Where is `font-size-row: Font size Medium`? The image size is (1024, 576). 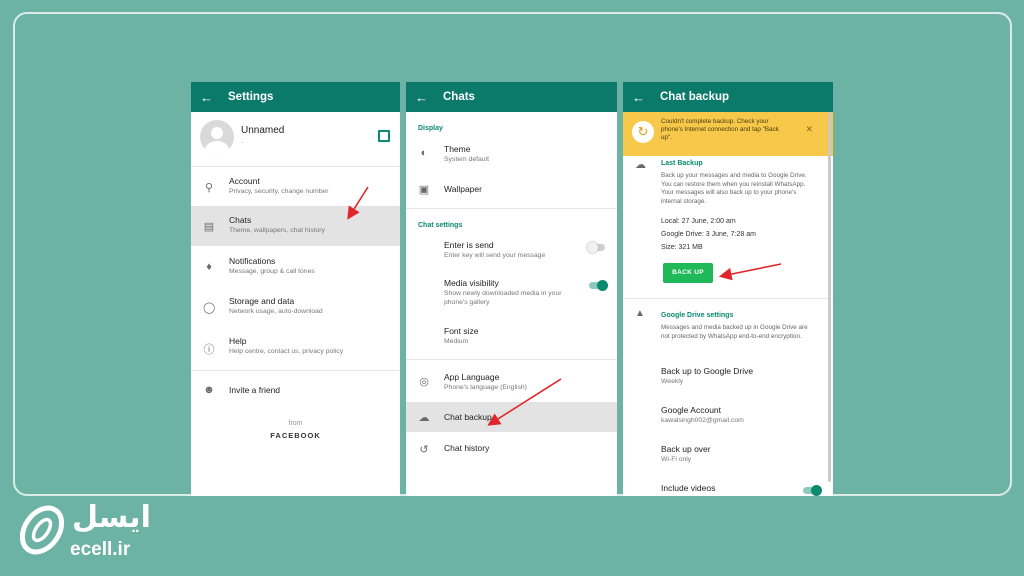 font-size-row: Font size Medium is located at coordinates (511, 337).